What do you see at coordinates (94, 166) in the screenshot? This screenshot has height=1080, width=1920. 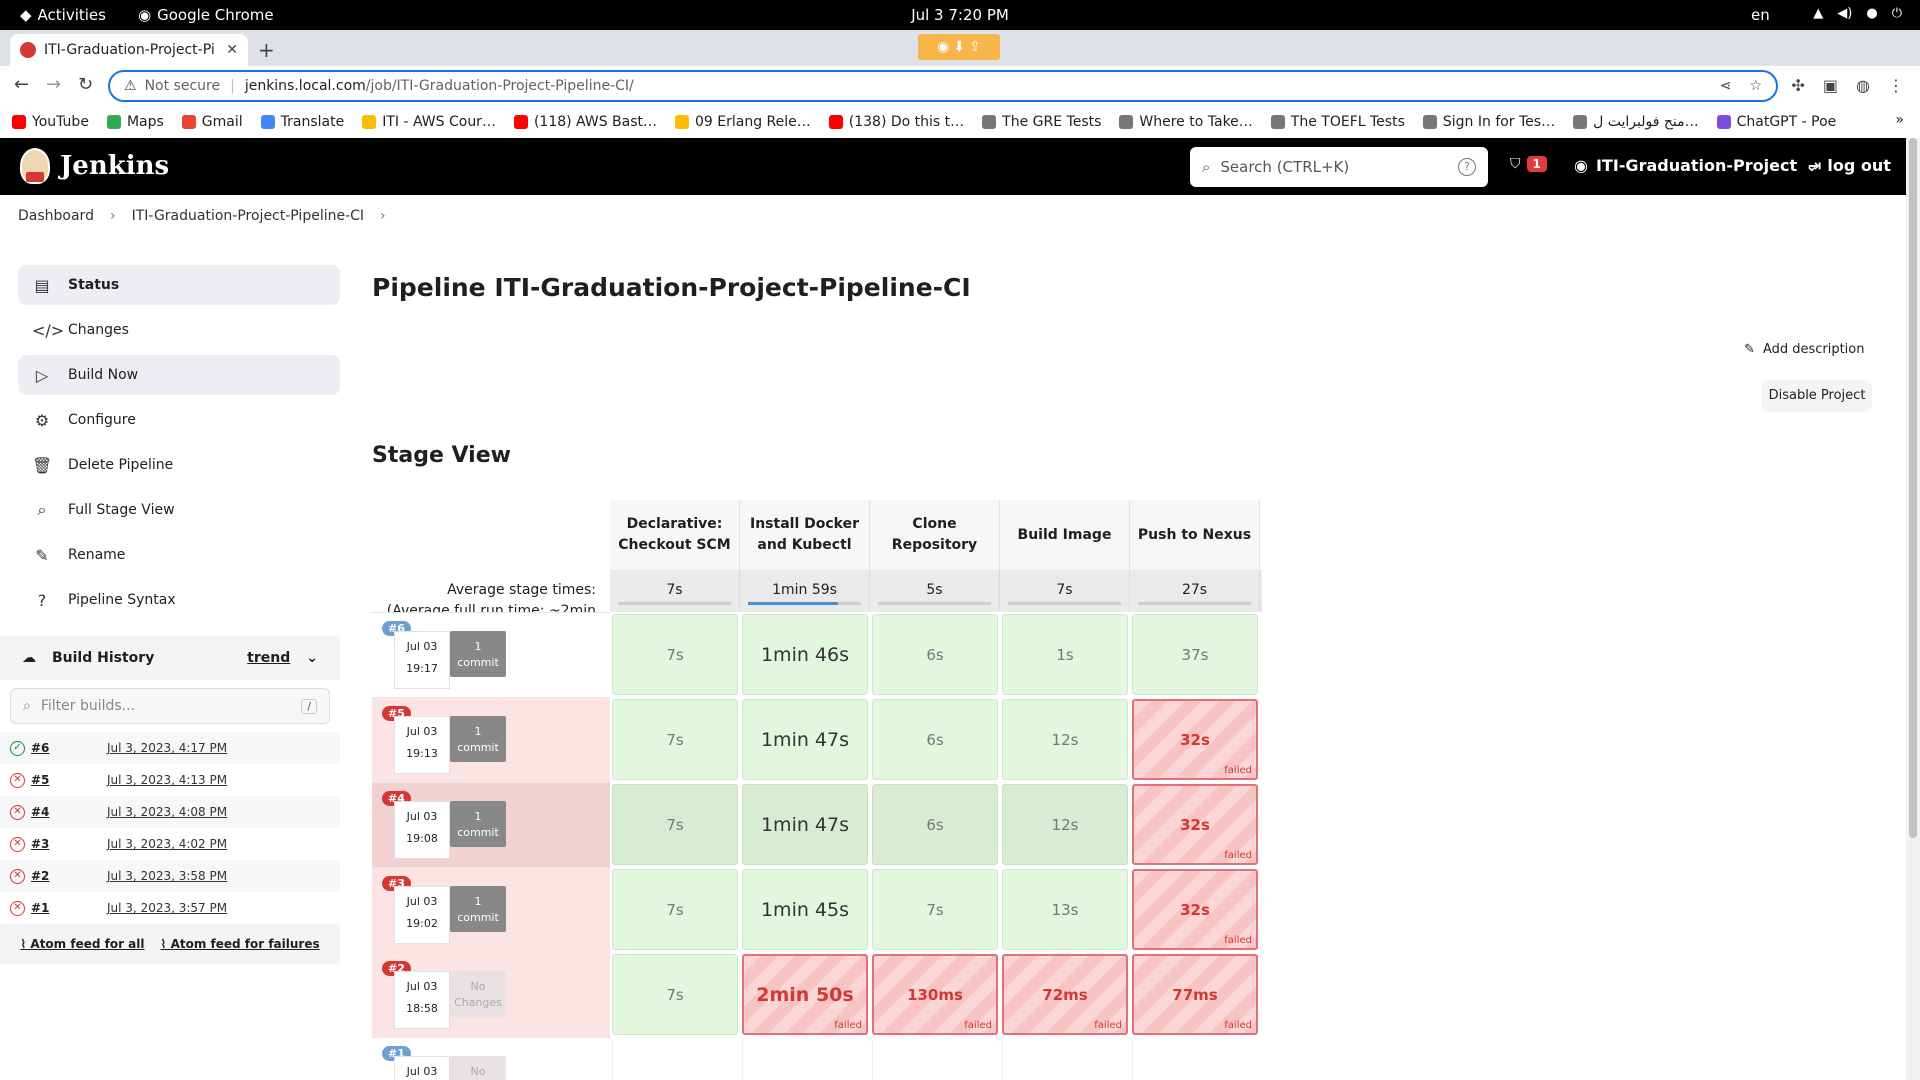 I see `jenkins-logo: Jenkins` at bounding box center [94, 166].